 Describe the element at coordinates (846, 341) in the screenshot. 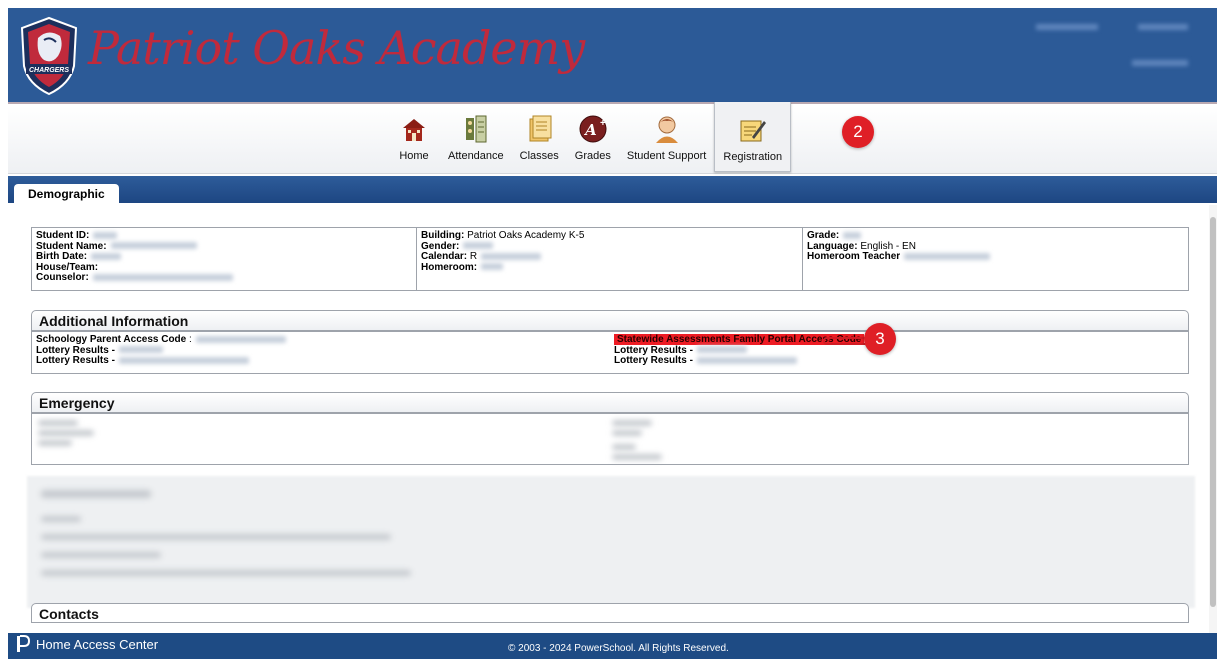

I see `highlight-outline` at that location.